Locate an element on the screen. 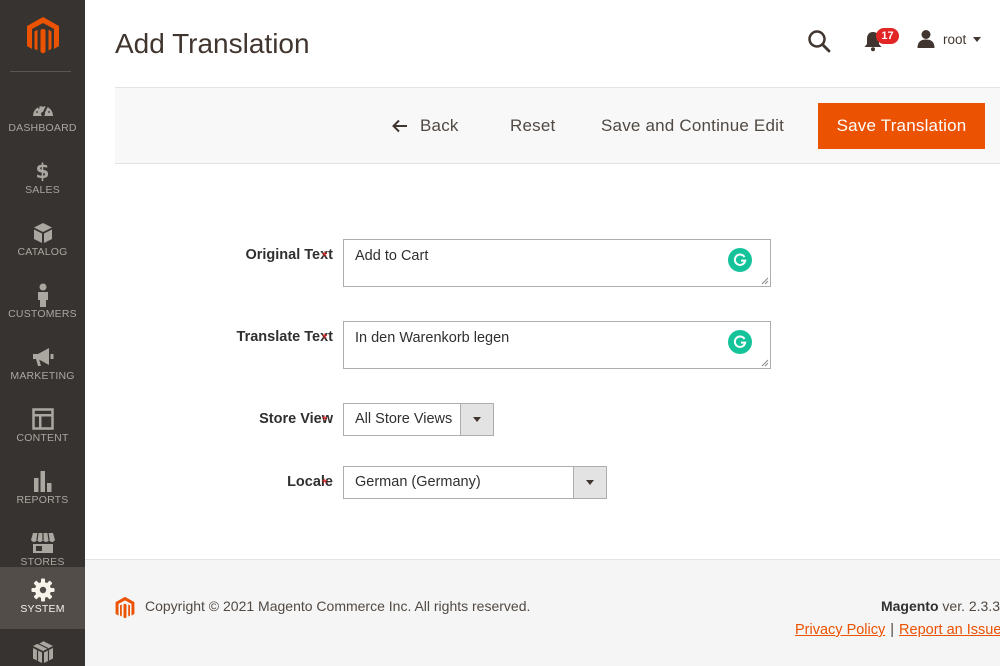  sidebar-item-system: SYSTEM is located at coordinates (42, 598).